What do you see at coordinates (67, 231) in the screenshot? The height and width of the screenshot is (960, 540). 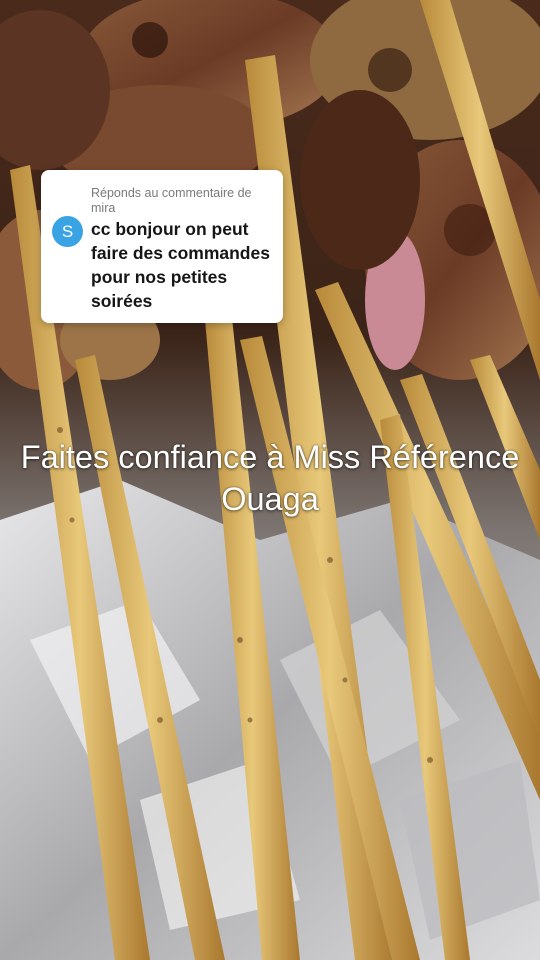 I see `commenter-avatar: S` at bounding box center [67, 231].